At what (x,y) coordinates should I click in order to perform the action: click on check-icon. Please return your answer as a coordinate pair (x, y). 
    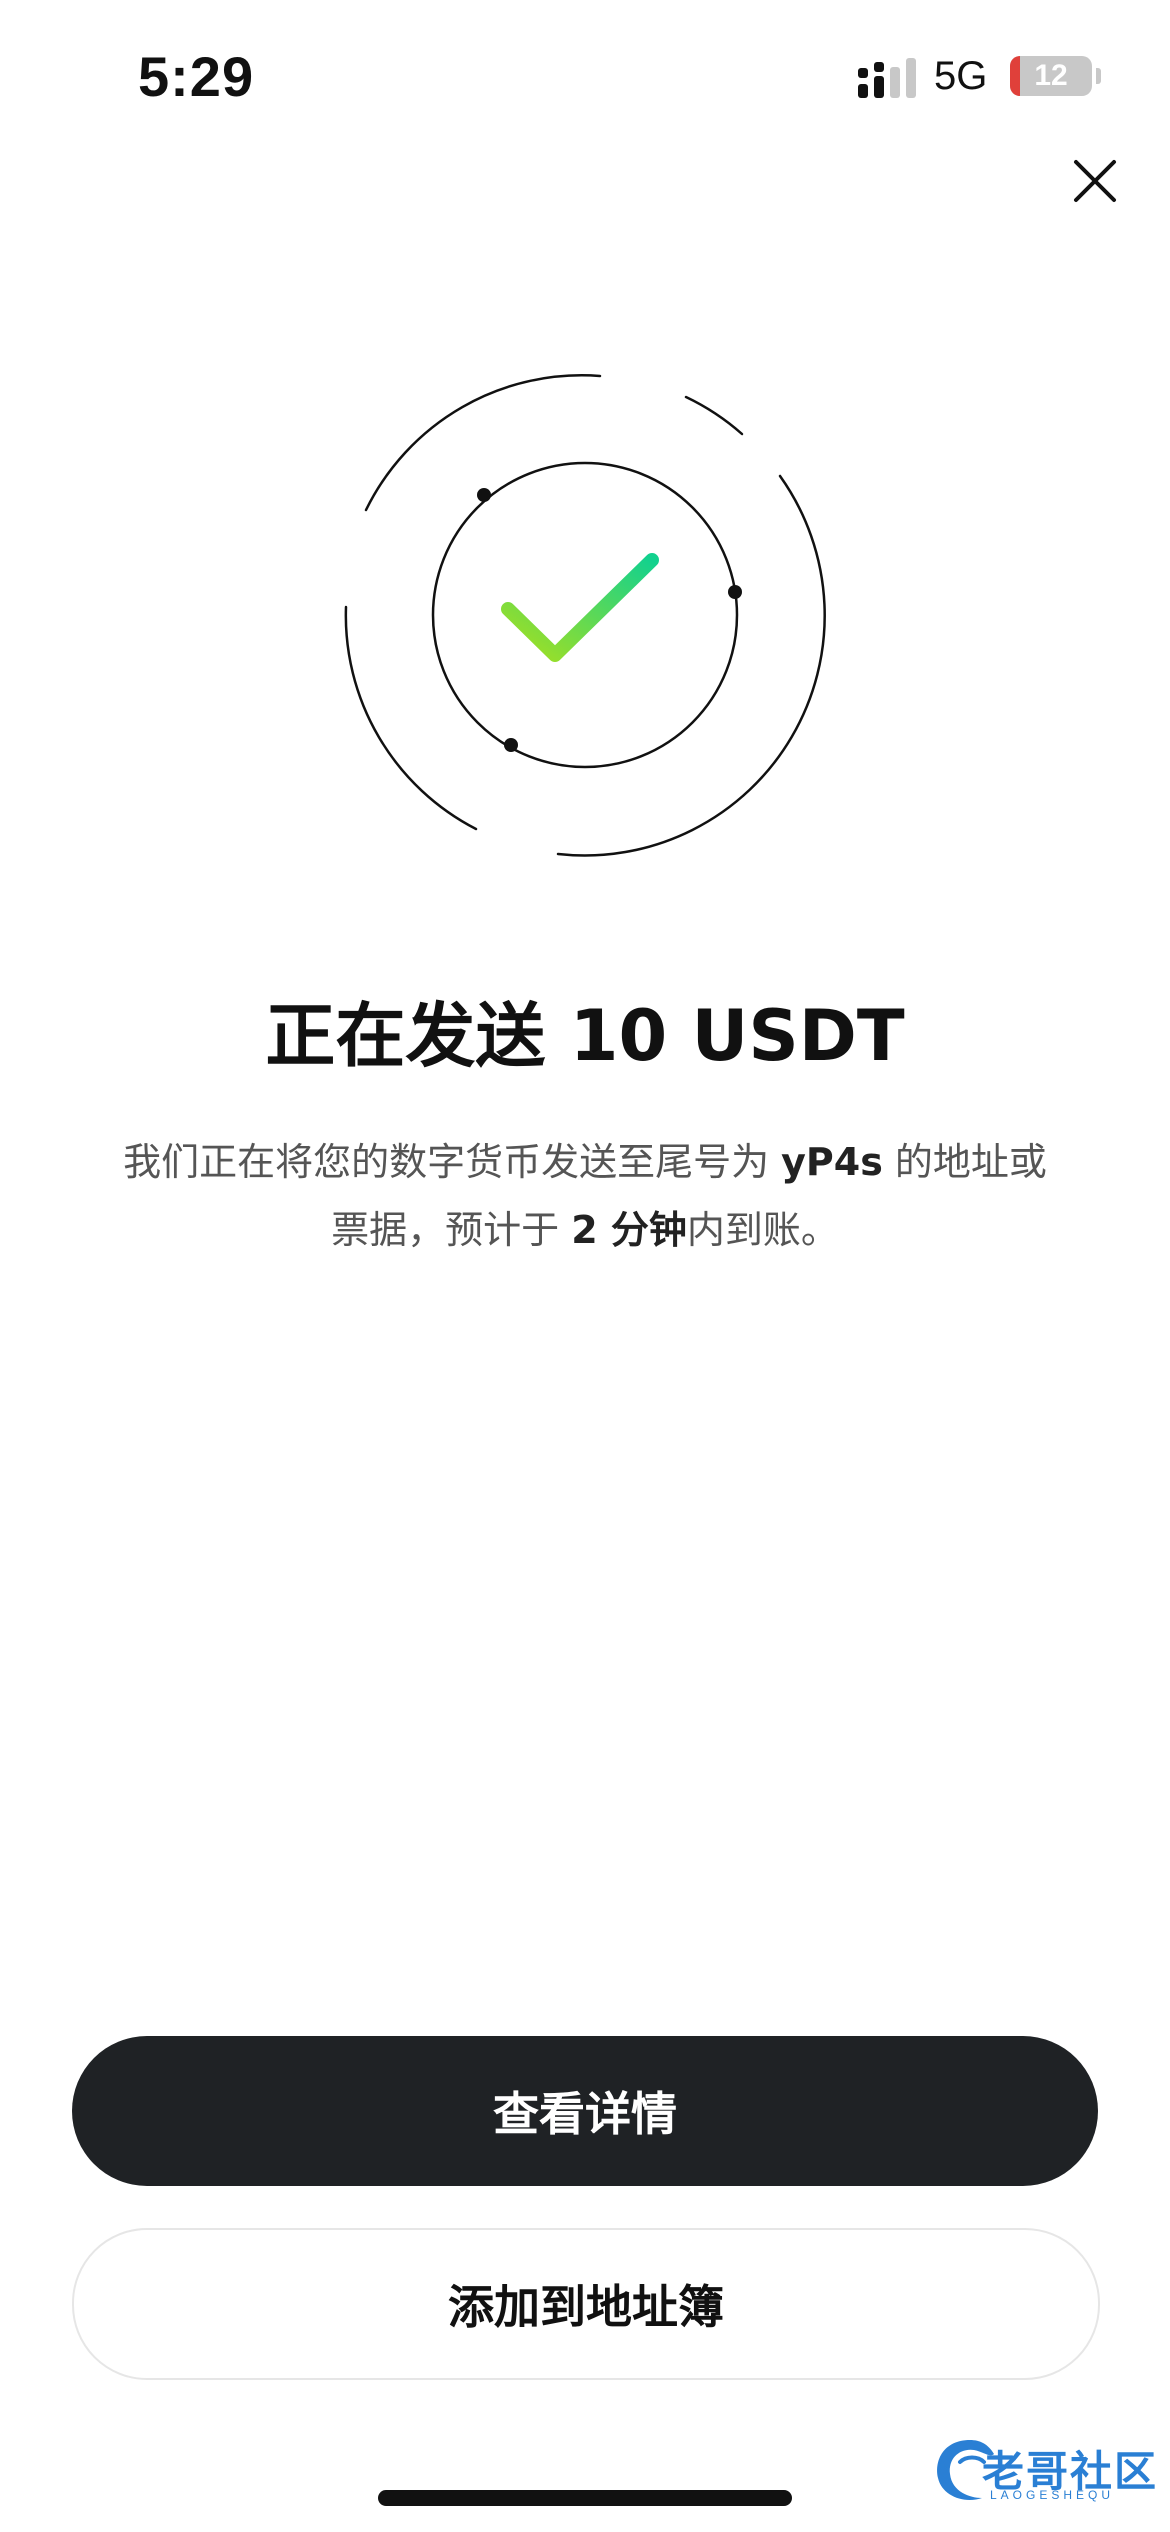
    Looking at the image, I should click on (580, 607).